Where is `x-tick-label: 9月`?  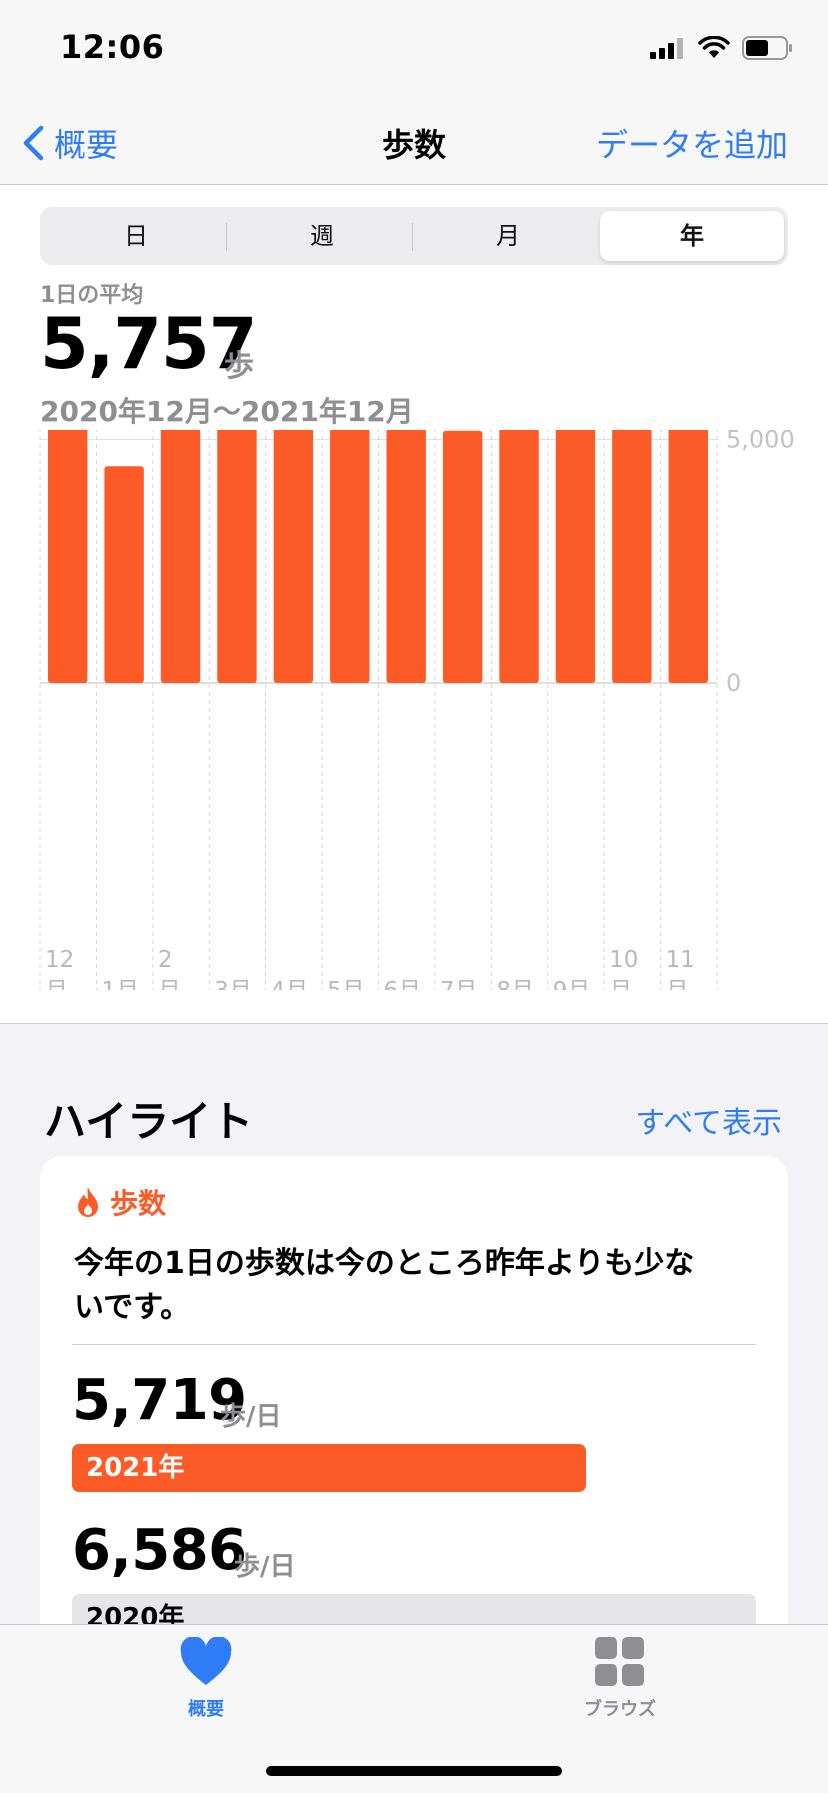 x-tick-label: 9月 is located at coordinates (572, 984).